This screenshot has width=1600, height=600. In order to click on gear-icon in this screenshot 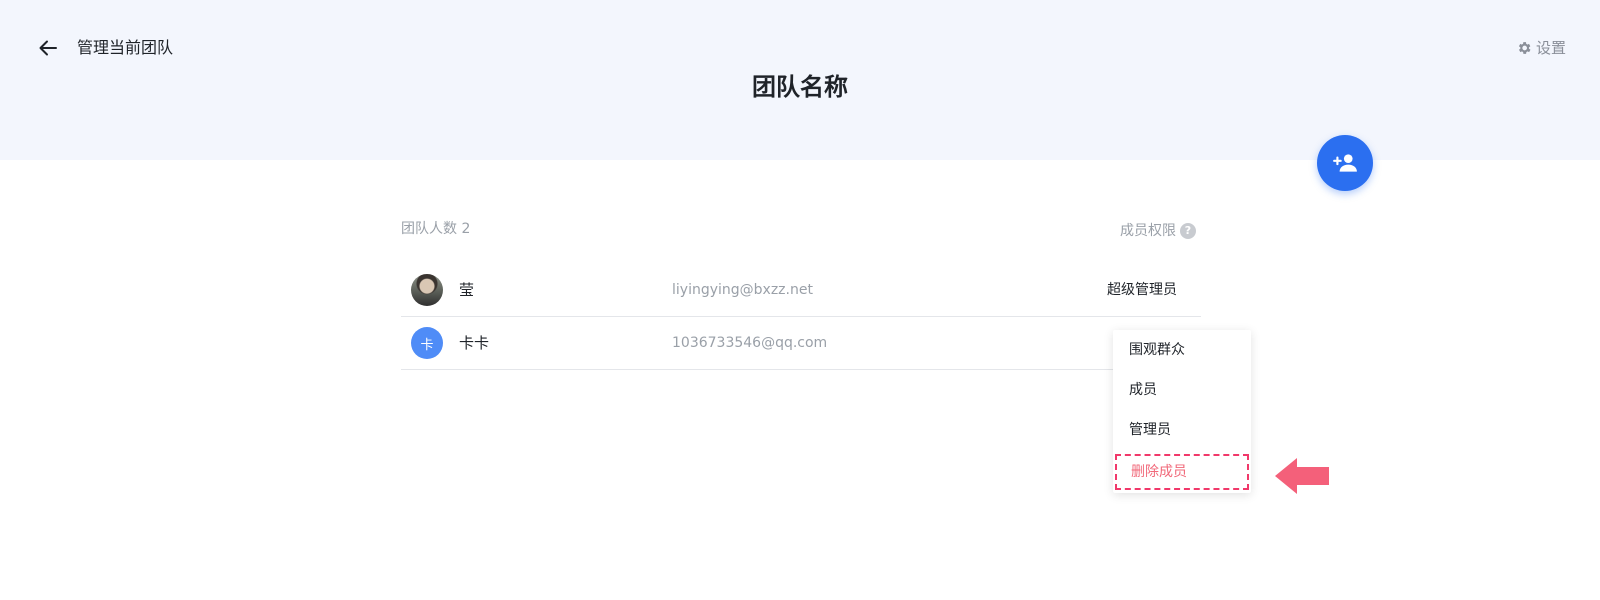, I will do `click(1524, 48)`.